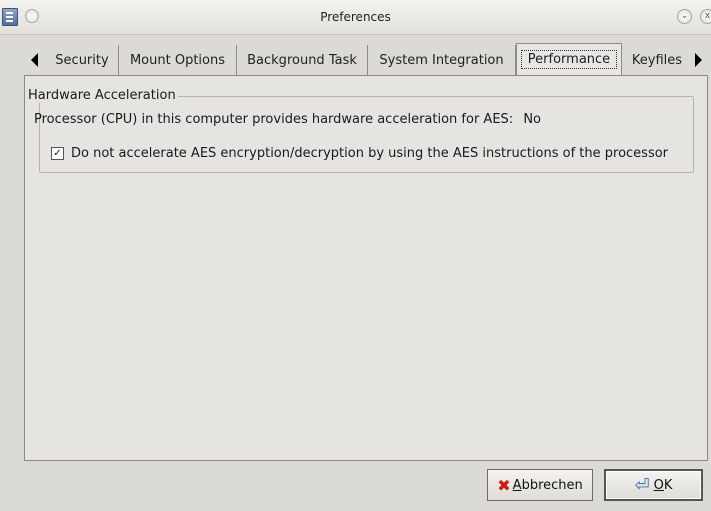  Describe the element at coordinates (504, 485) in the screenshot. I see `red-x-icon: ✖` at that location.